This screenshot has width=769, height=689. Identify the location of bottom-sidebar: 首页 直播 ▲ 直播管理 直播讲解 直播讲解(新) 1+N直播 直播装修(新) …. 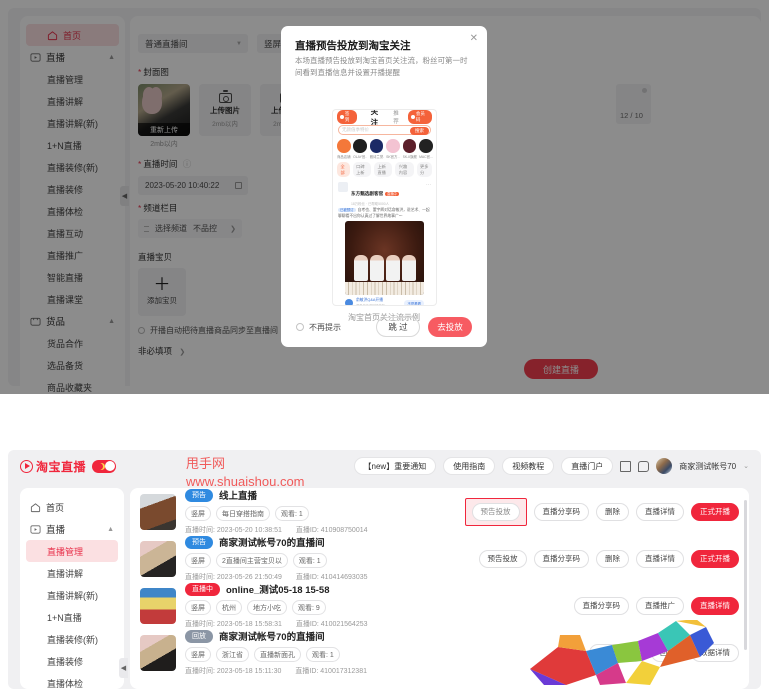
(74, 588).